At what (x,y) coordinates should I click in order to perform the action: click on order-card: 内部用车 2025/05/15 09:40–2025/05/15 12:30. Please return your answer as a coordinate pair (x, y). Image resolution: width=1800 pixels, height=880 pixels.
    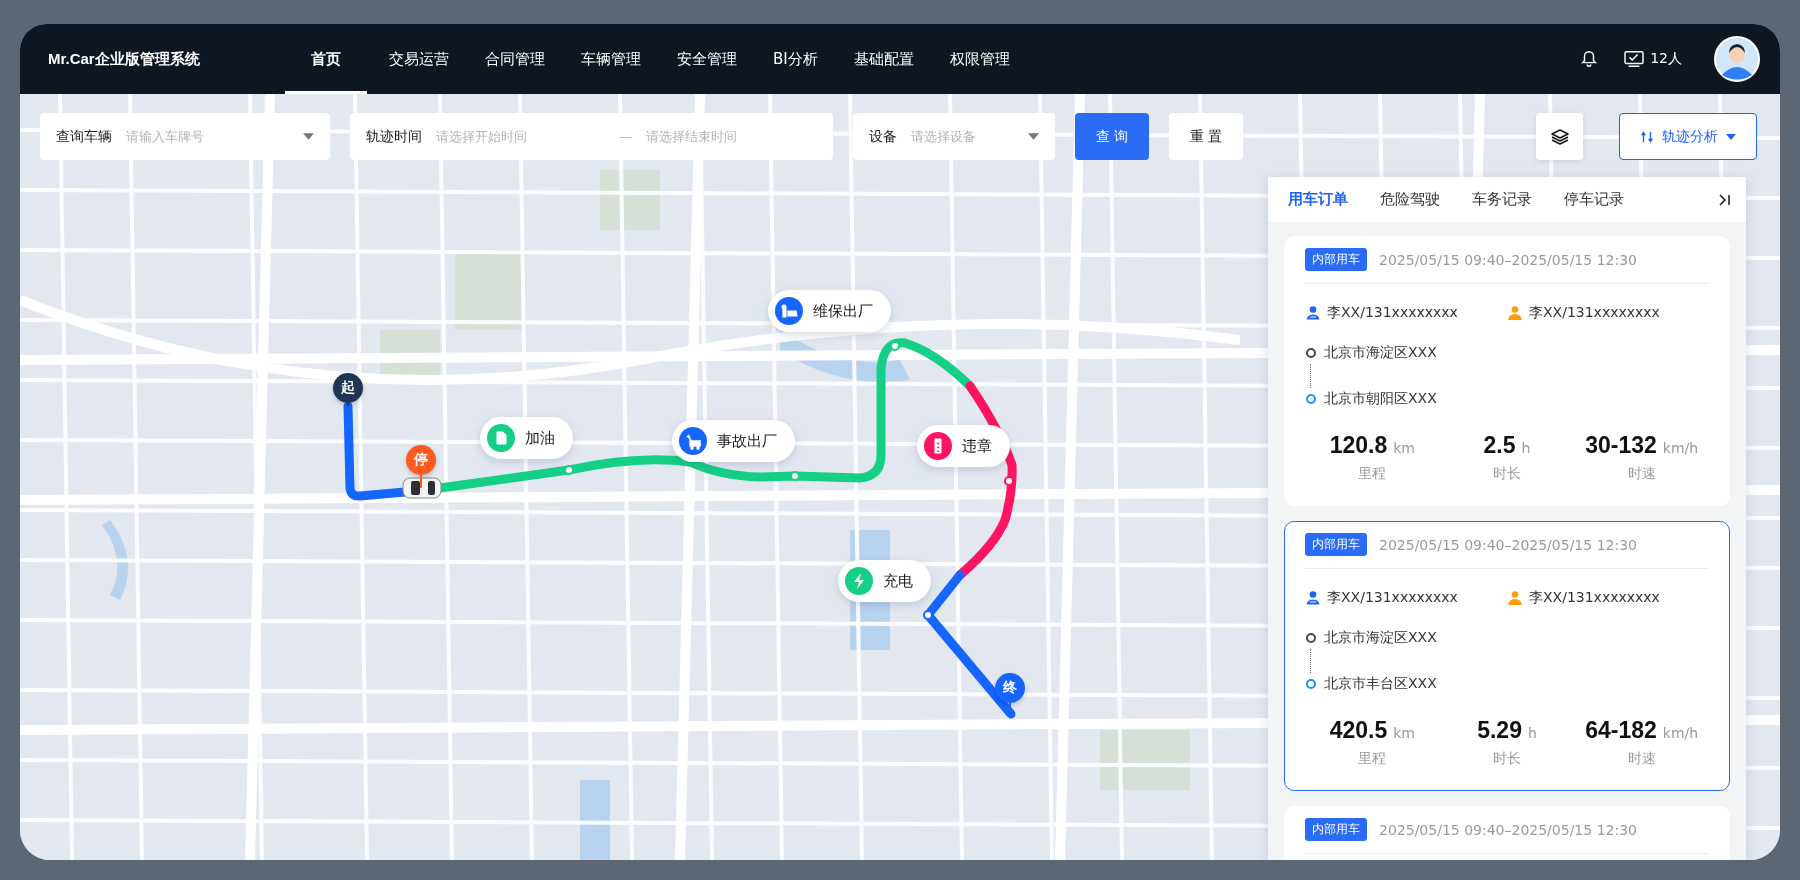
    Looking at the image, I should click on (1507, 833).